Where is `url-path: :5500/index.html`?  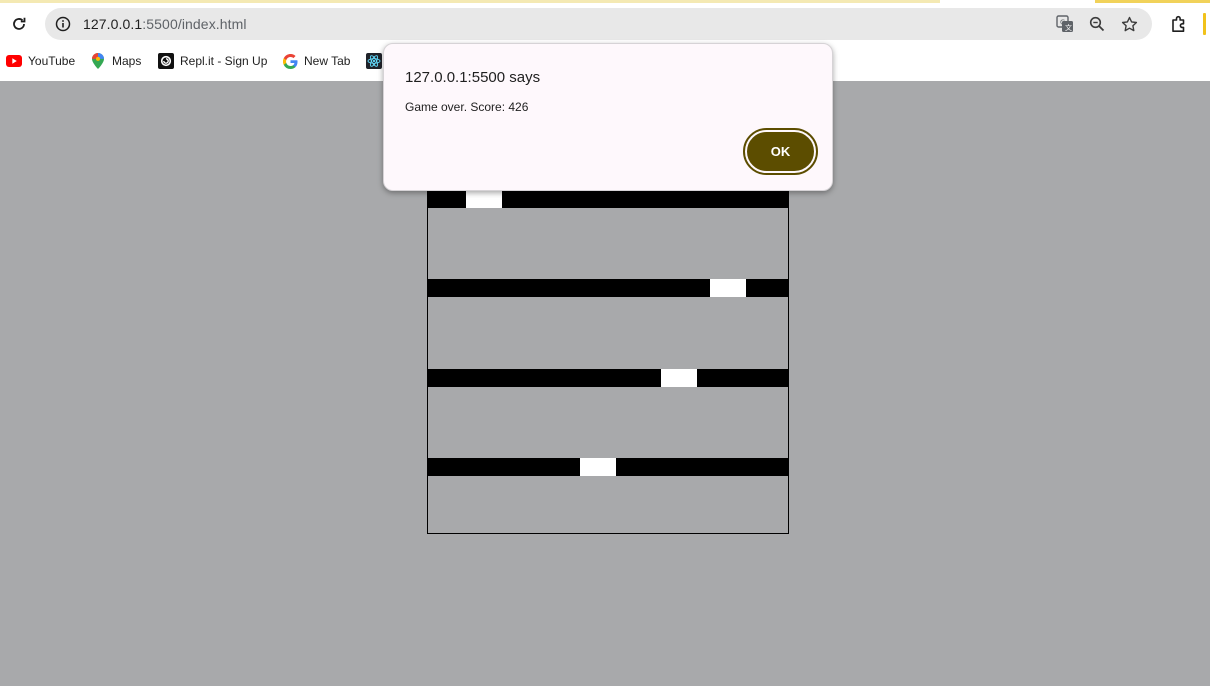
url-path: :5500/index.html is located at coordinates (194, 24).